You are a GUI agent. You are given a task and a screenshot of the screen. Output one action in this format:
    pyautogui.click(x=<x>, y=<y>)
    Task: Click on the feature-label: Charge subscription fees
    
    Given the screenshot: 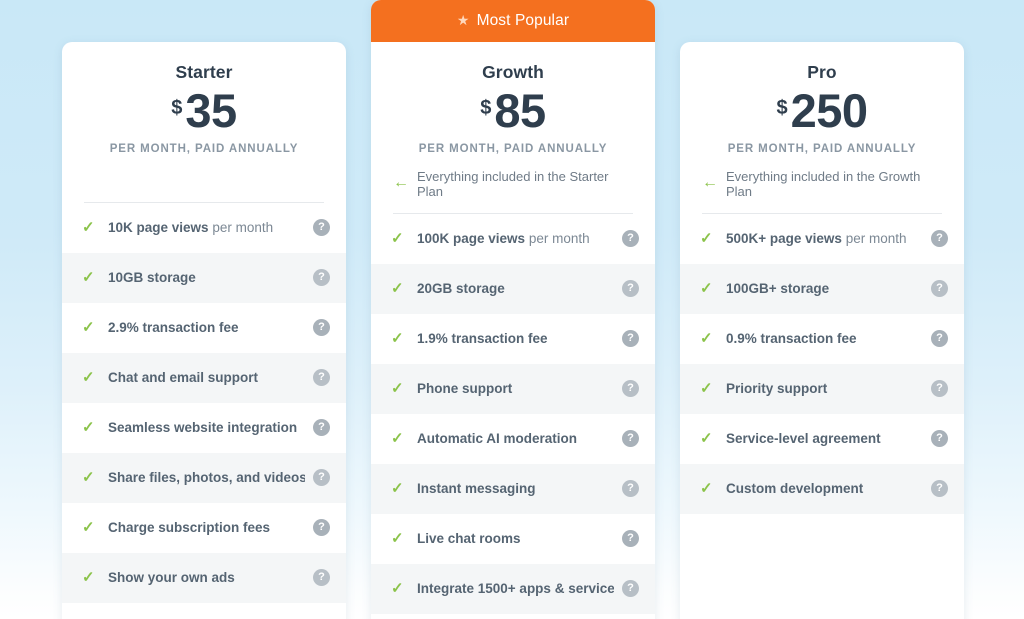 What is the action you would take?
    pyautogui.click(x=189, y=528)
    